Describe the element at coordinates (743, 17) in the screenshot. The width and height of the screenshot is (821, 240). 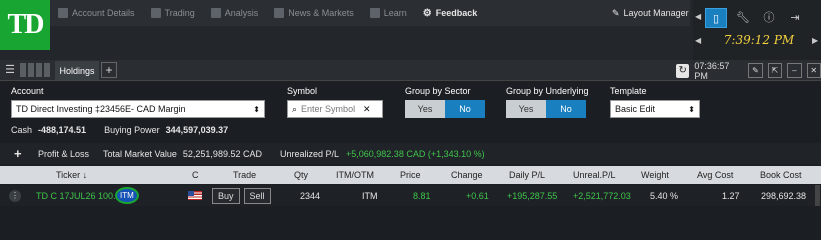
I see `wrench-icon: 🔧︎` at that location.